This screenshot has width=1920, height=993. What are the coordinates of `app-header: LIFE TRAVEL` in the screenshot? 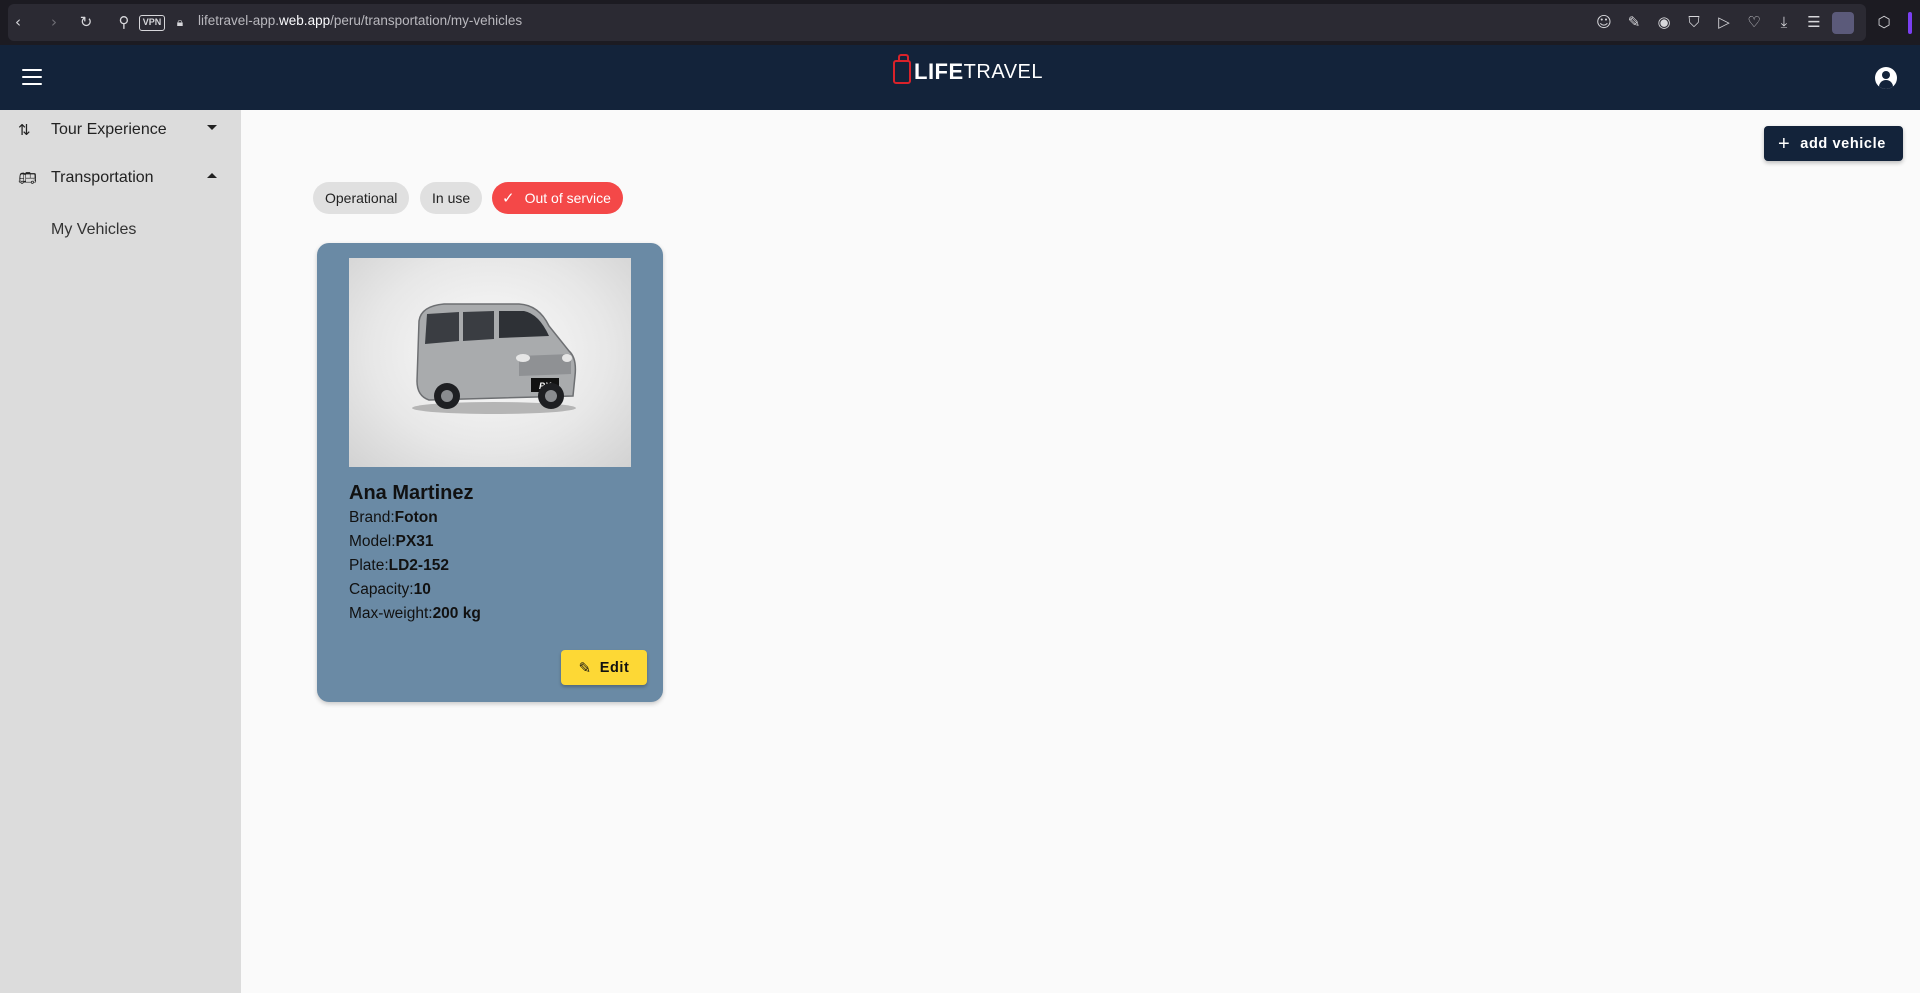 It's located at (960, 77).